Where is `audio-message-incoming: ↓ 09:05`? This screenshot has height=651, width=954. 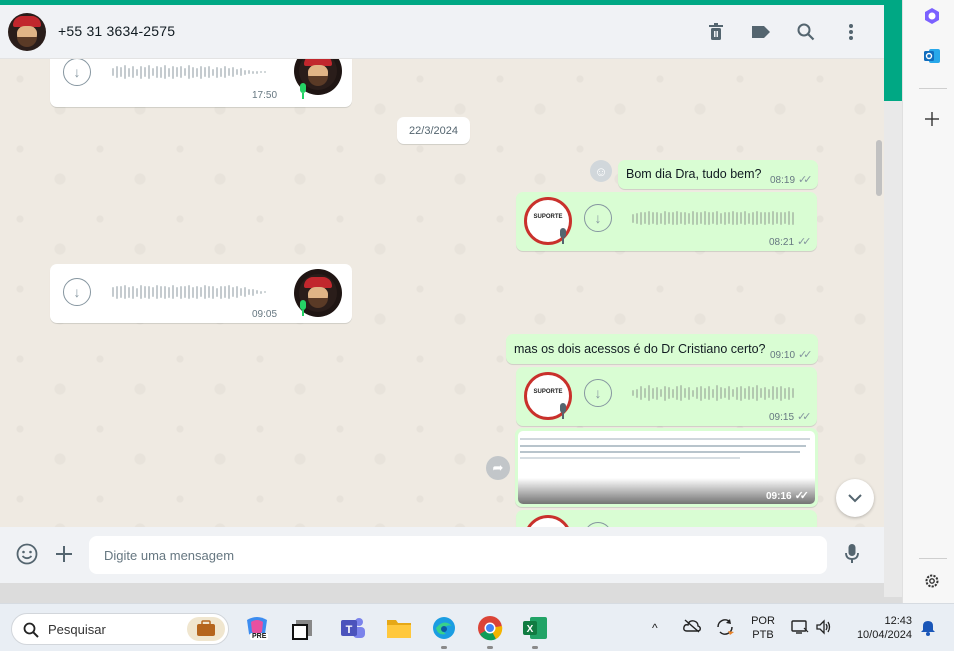 audio-message-incoming: ↓ 09:05 is located at coordinates (201, 293).